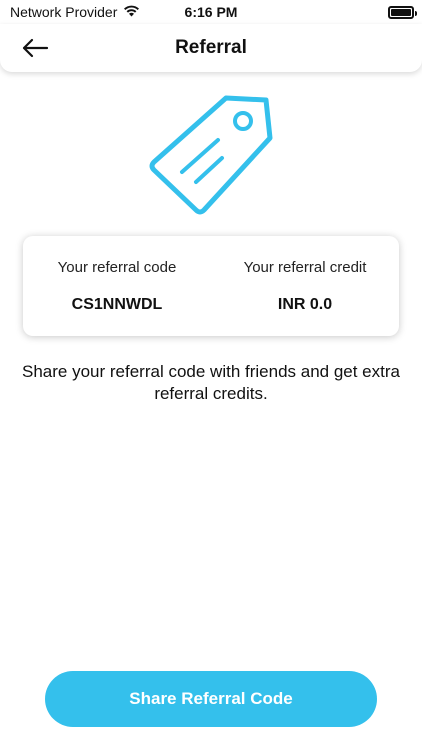 The width and height of the screenshot is (422, 750). Describe the element at coordinates (305, 286) in the screenshot. I see `referral-credit-section: Your referral credit INR 0.0` at that location.